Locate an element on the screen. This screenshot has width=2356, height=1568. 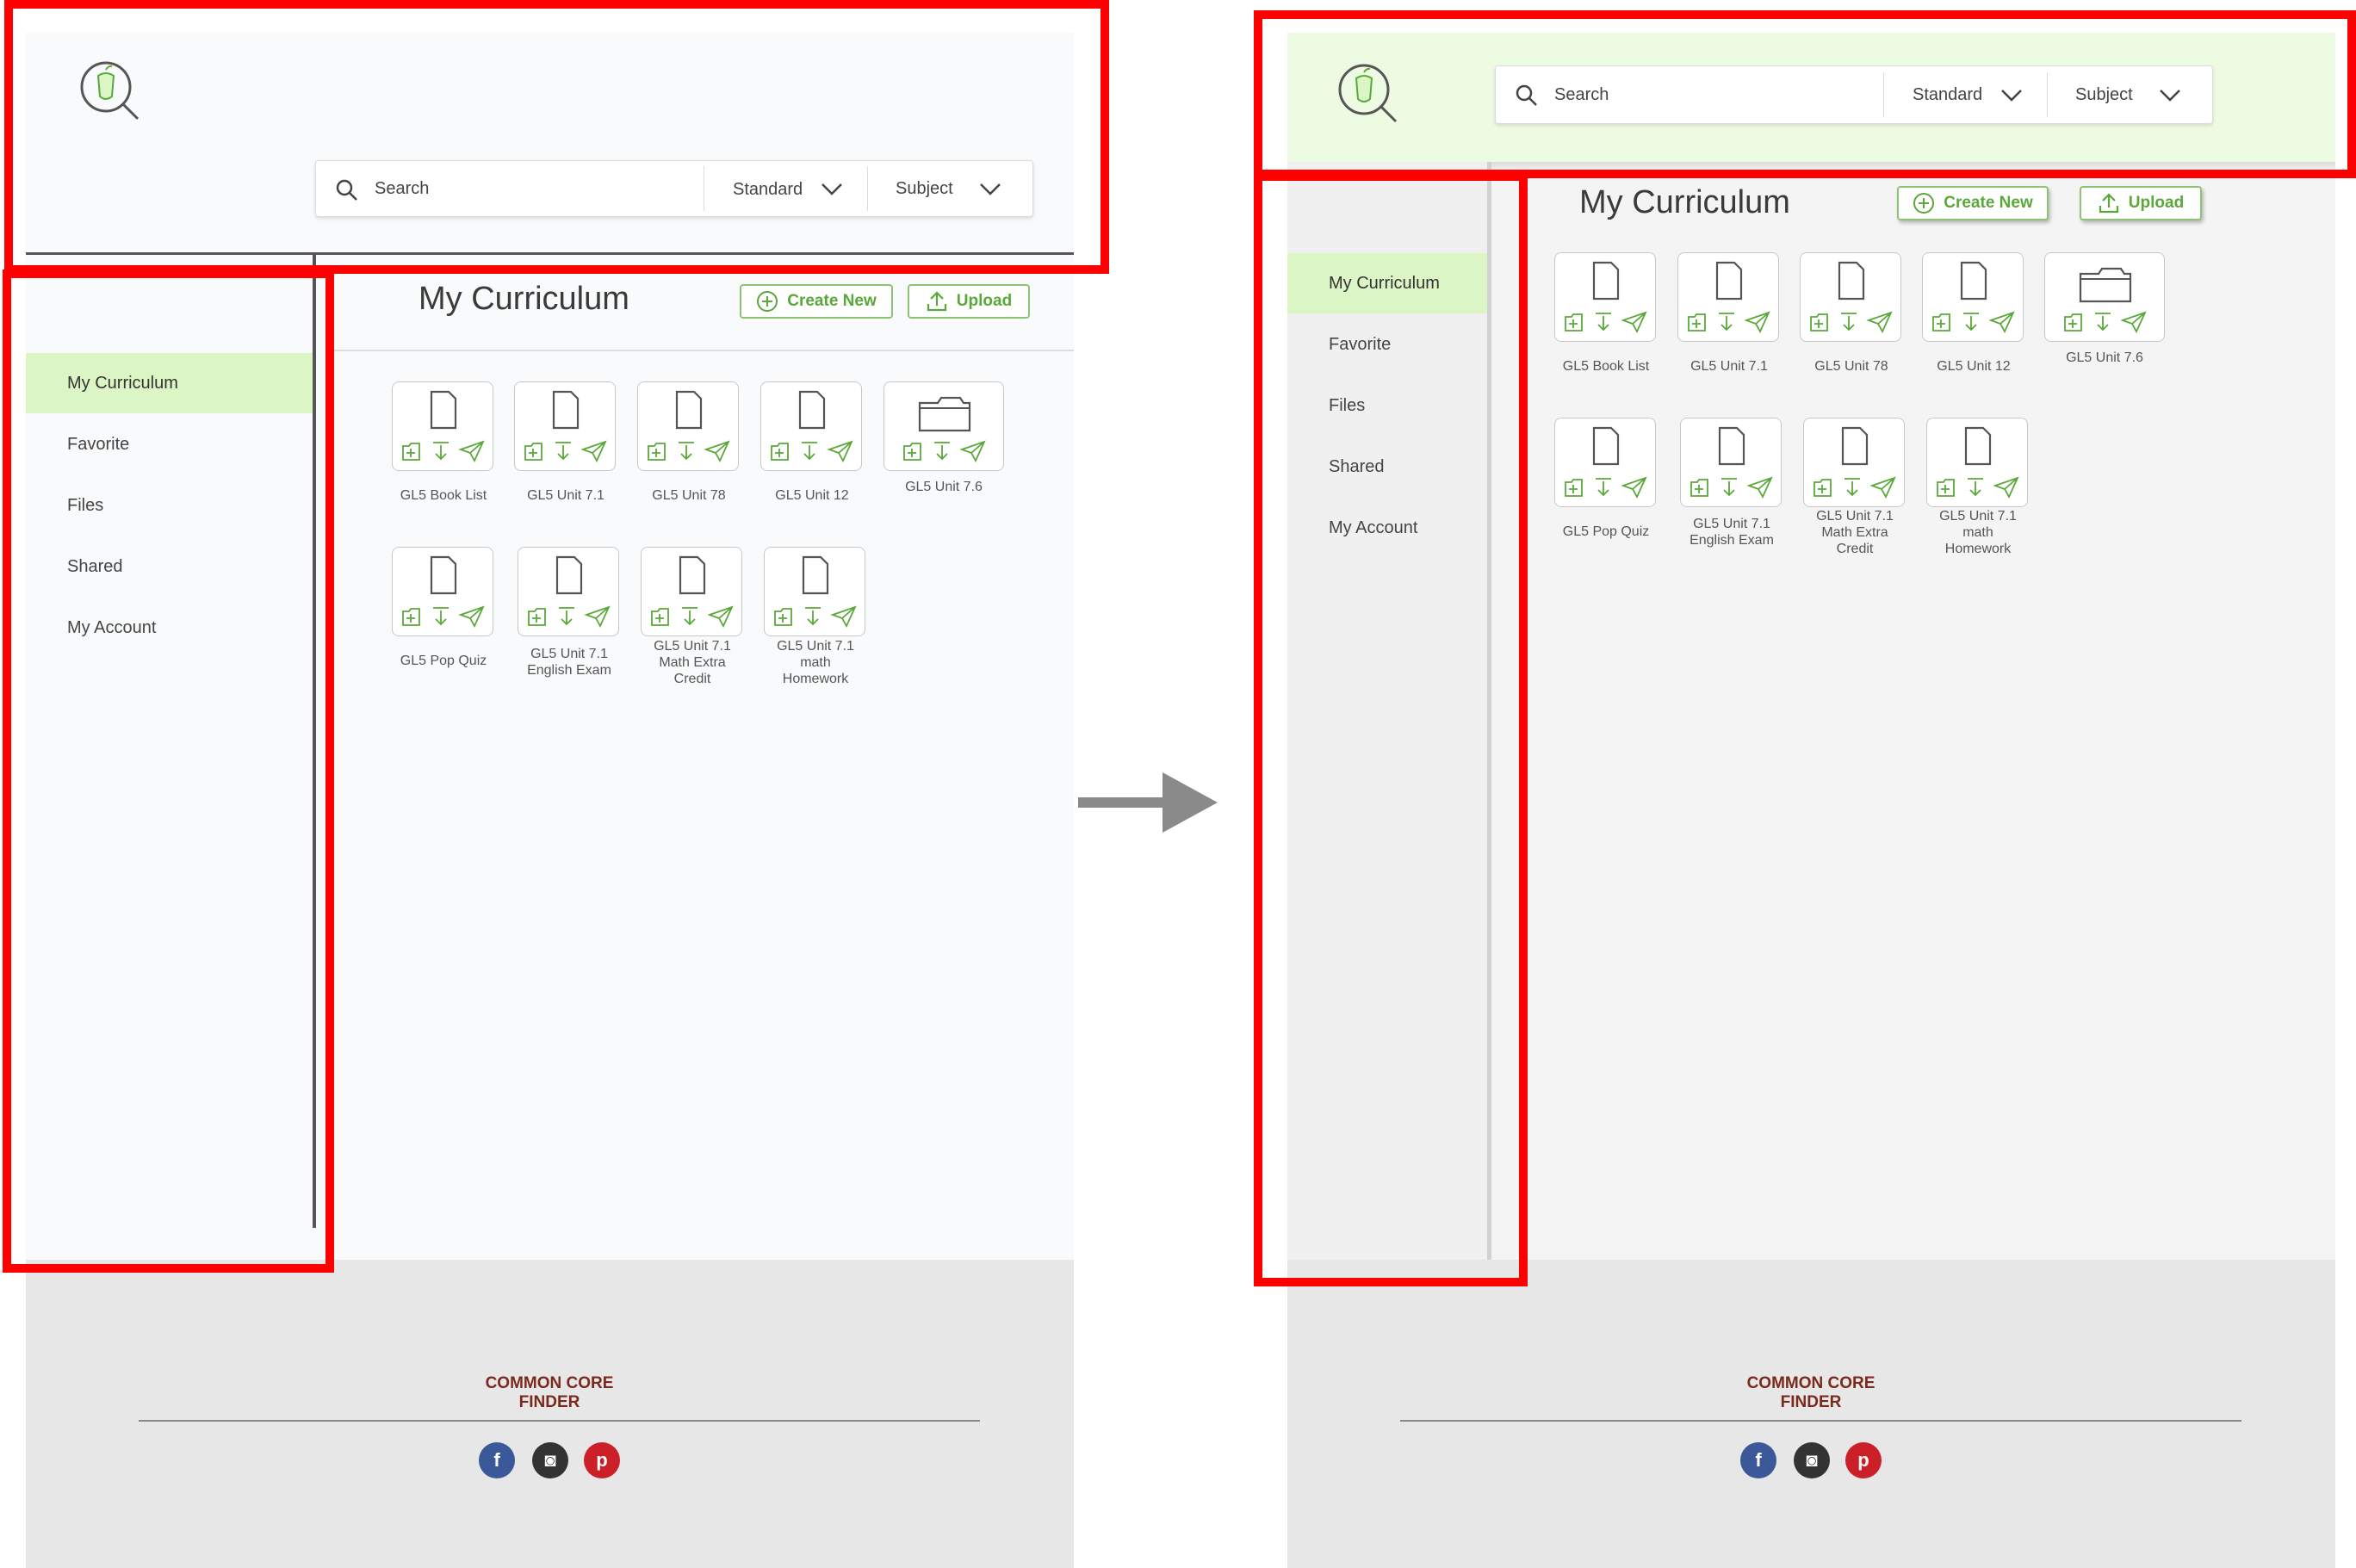
file-label: GL5 Unit 12 is located at coordinates (1974, 366).